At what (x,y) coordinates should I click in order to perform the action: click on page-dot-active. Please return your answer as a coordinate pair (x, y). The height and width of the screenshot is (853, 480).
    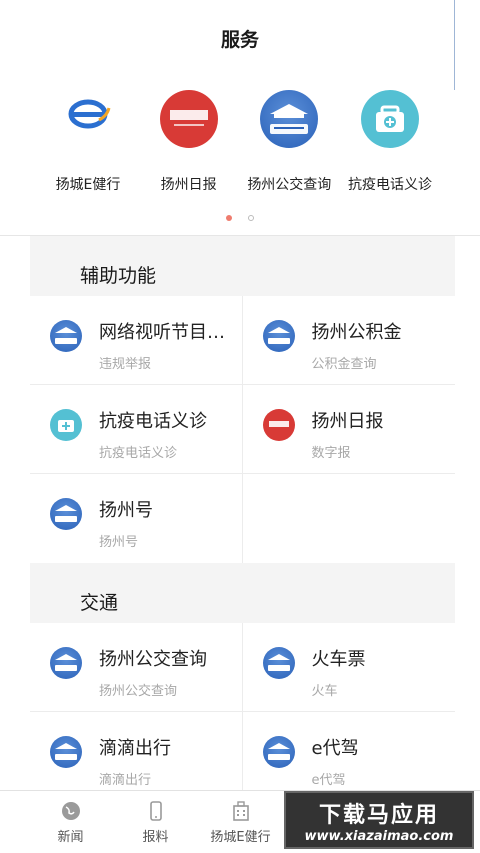
    Looking at the image, I should click on (229, 218).